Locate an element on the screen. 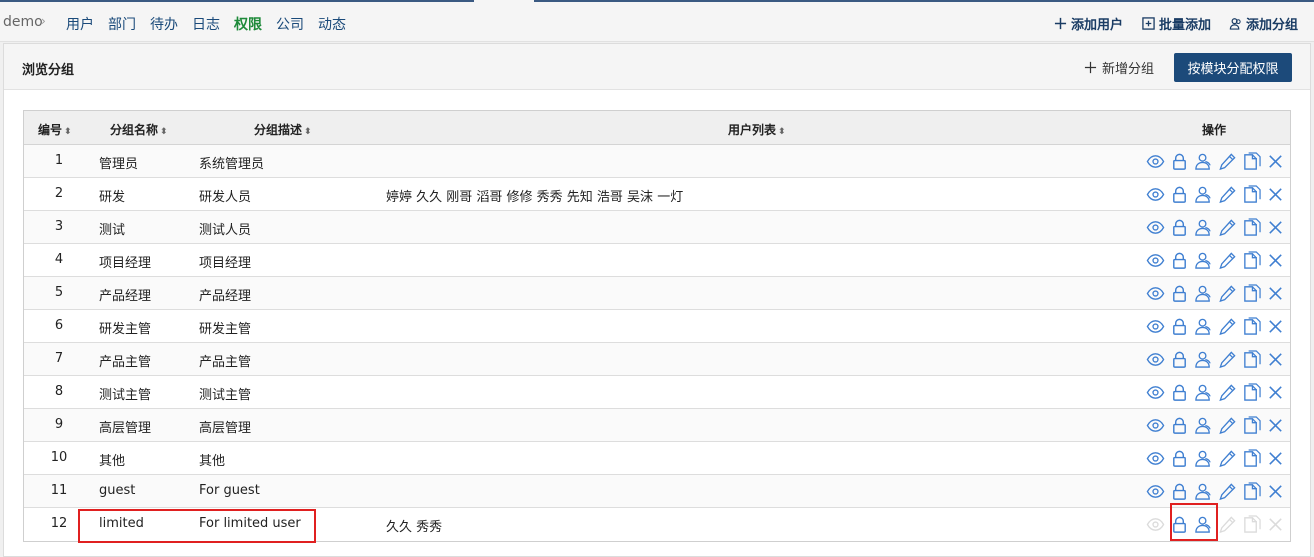  table-header: 编号 ⬍ 分组名称 ⬍ 分组描述 ⬍ 用户列表 ⬍ 操作 is located at coordinates (657, 128).